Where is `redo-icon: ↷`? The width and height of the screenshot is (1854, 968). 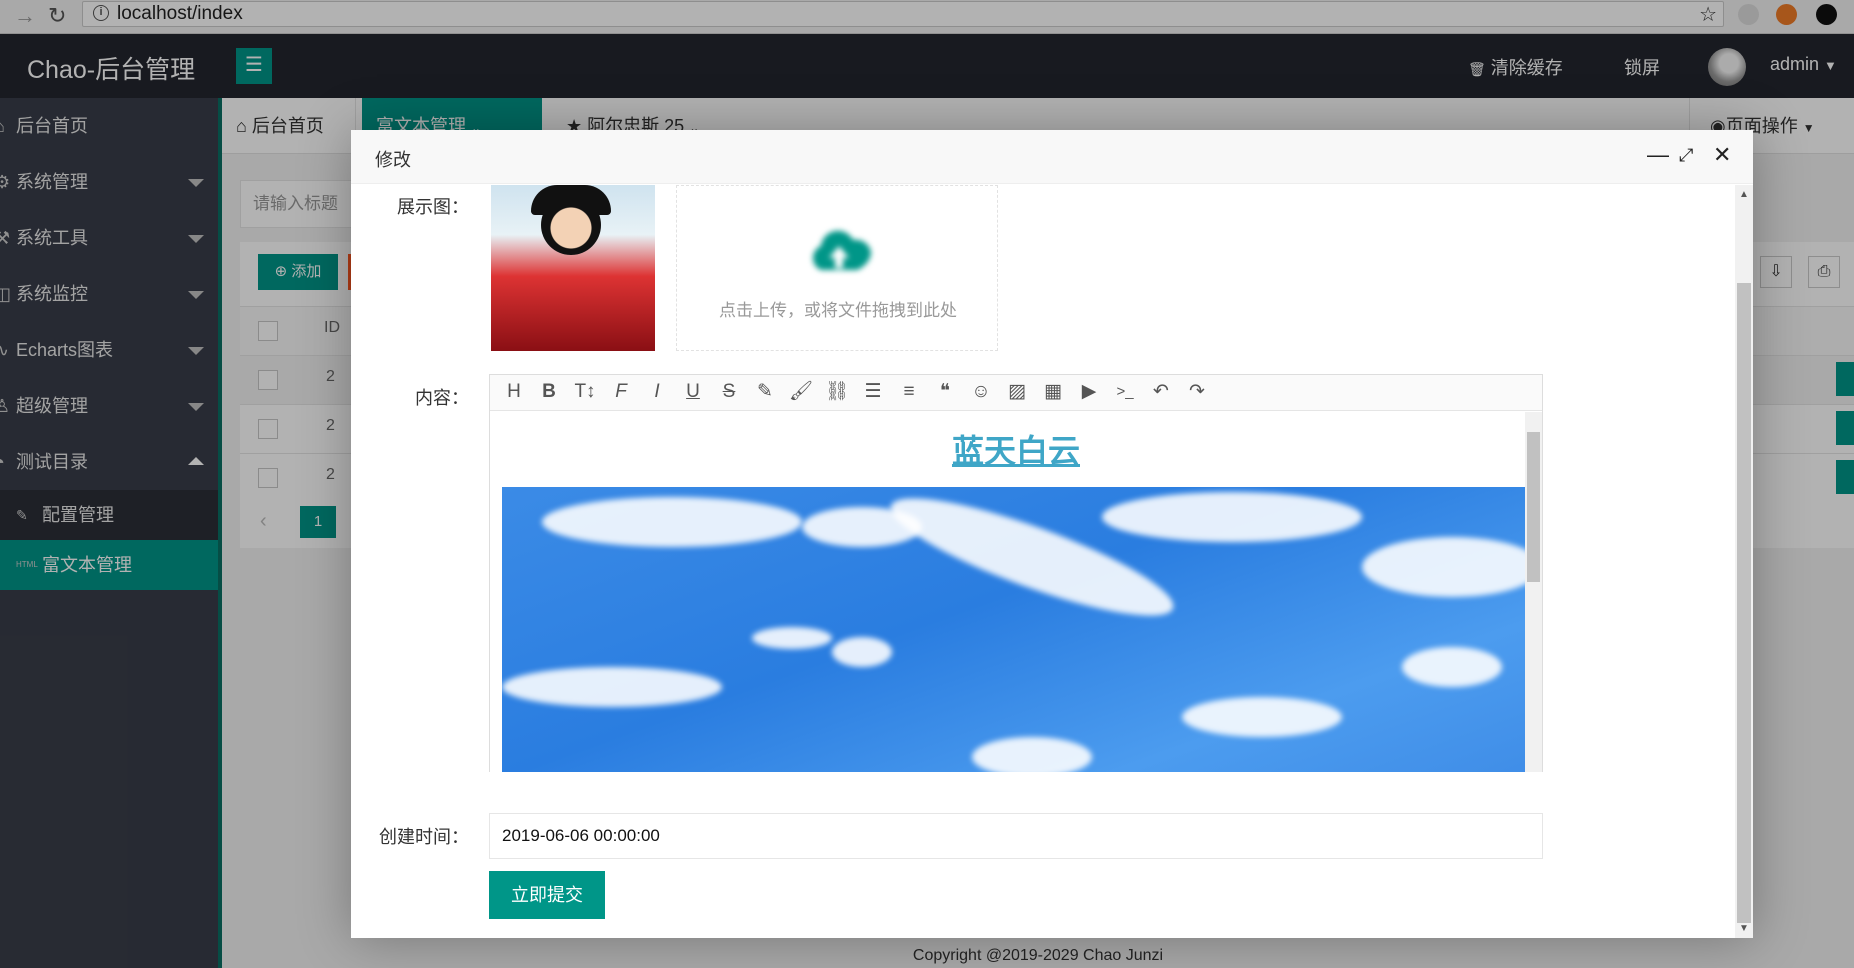
redo-icon: ↷ is located at coordinates (1197, 392).